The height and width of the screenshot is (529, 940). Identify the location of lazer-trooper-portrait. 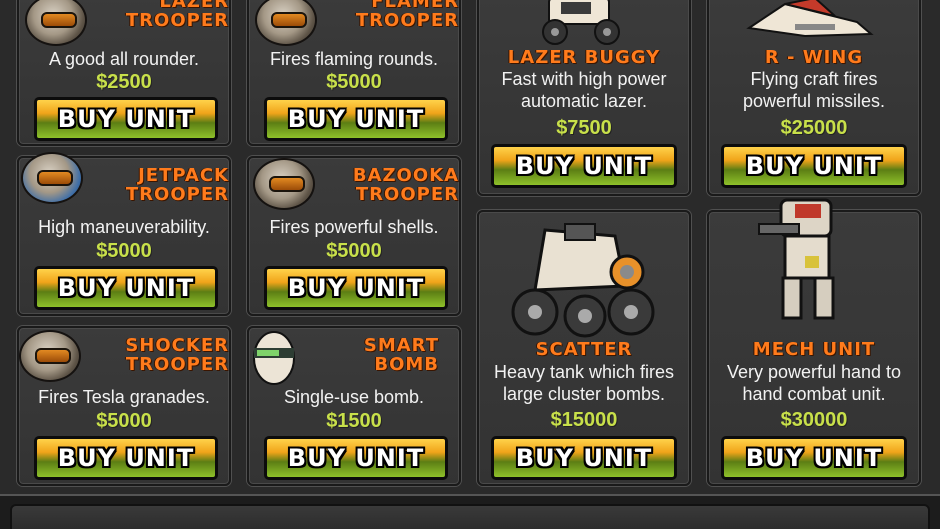
(56, 23).